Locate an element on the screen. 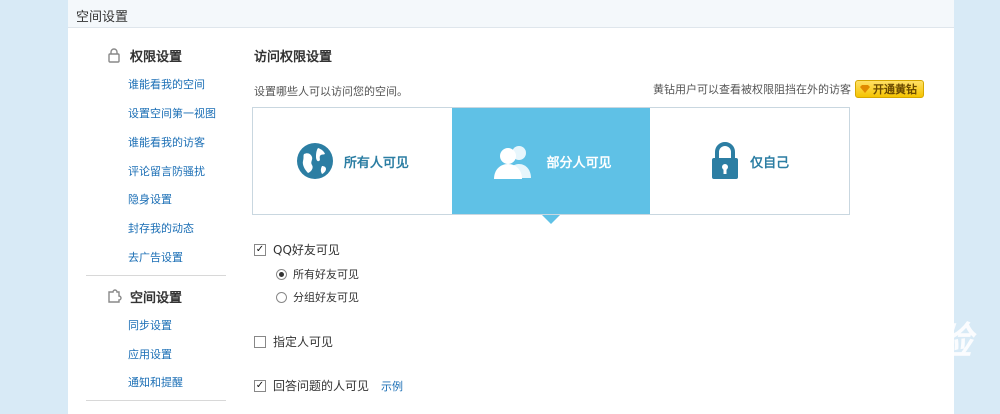 The width and height of the screenshot is (1000, 414). all-friends-radio is located at coordinates (281, 274).